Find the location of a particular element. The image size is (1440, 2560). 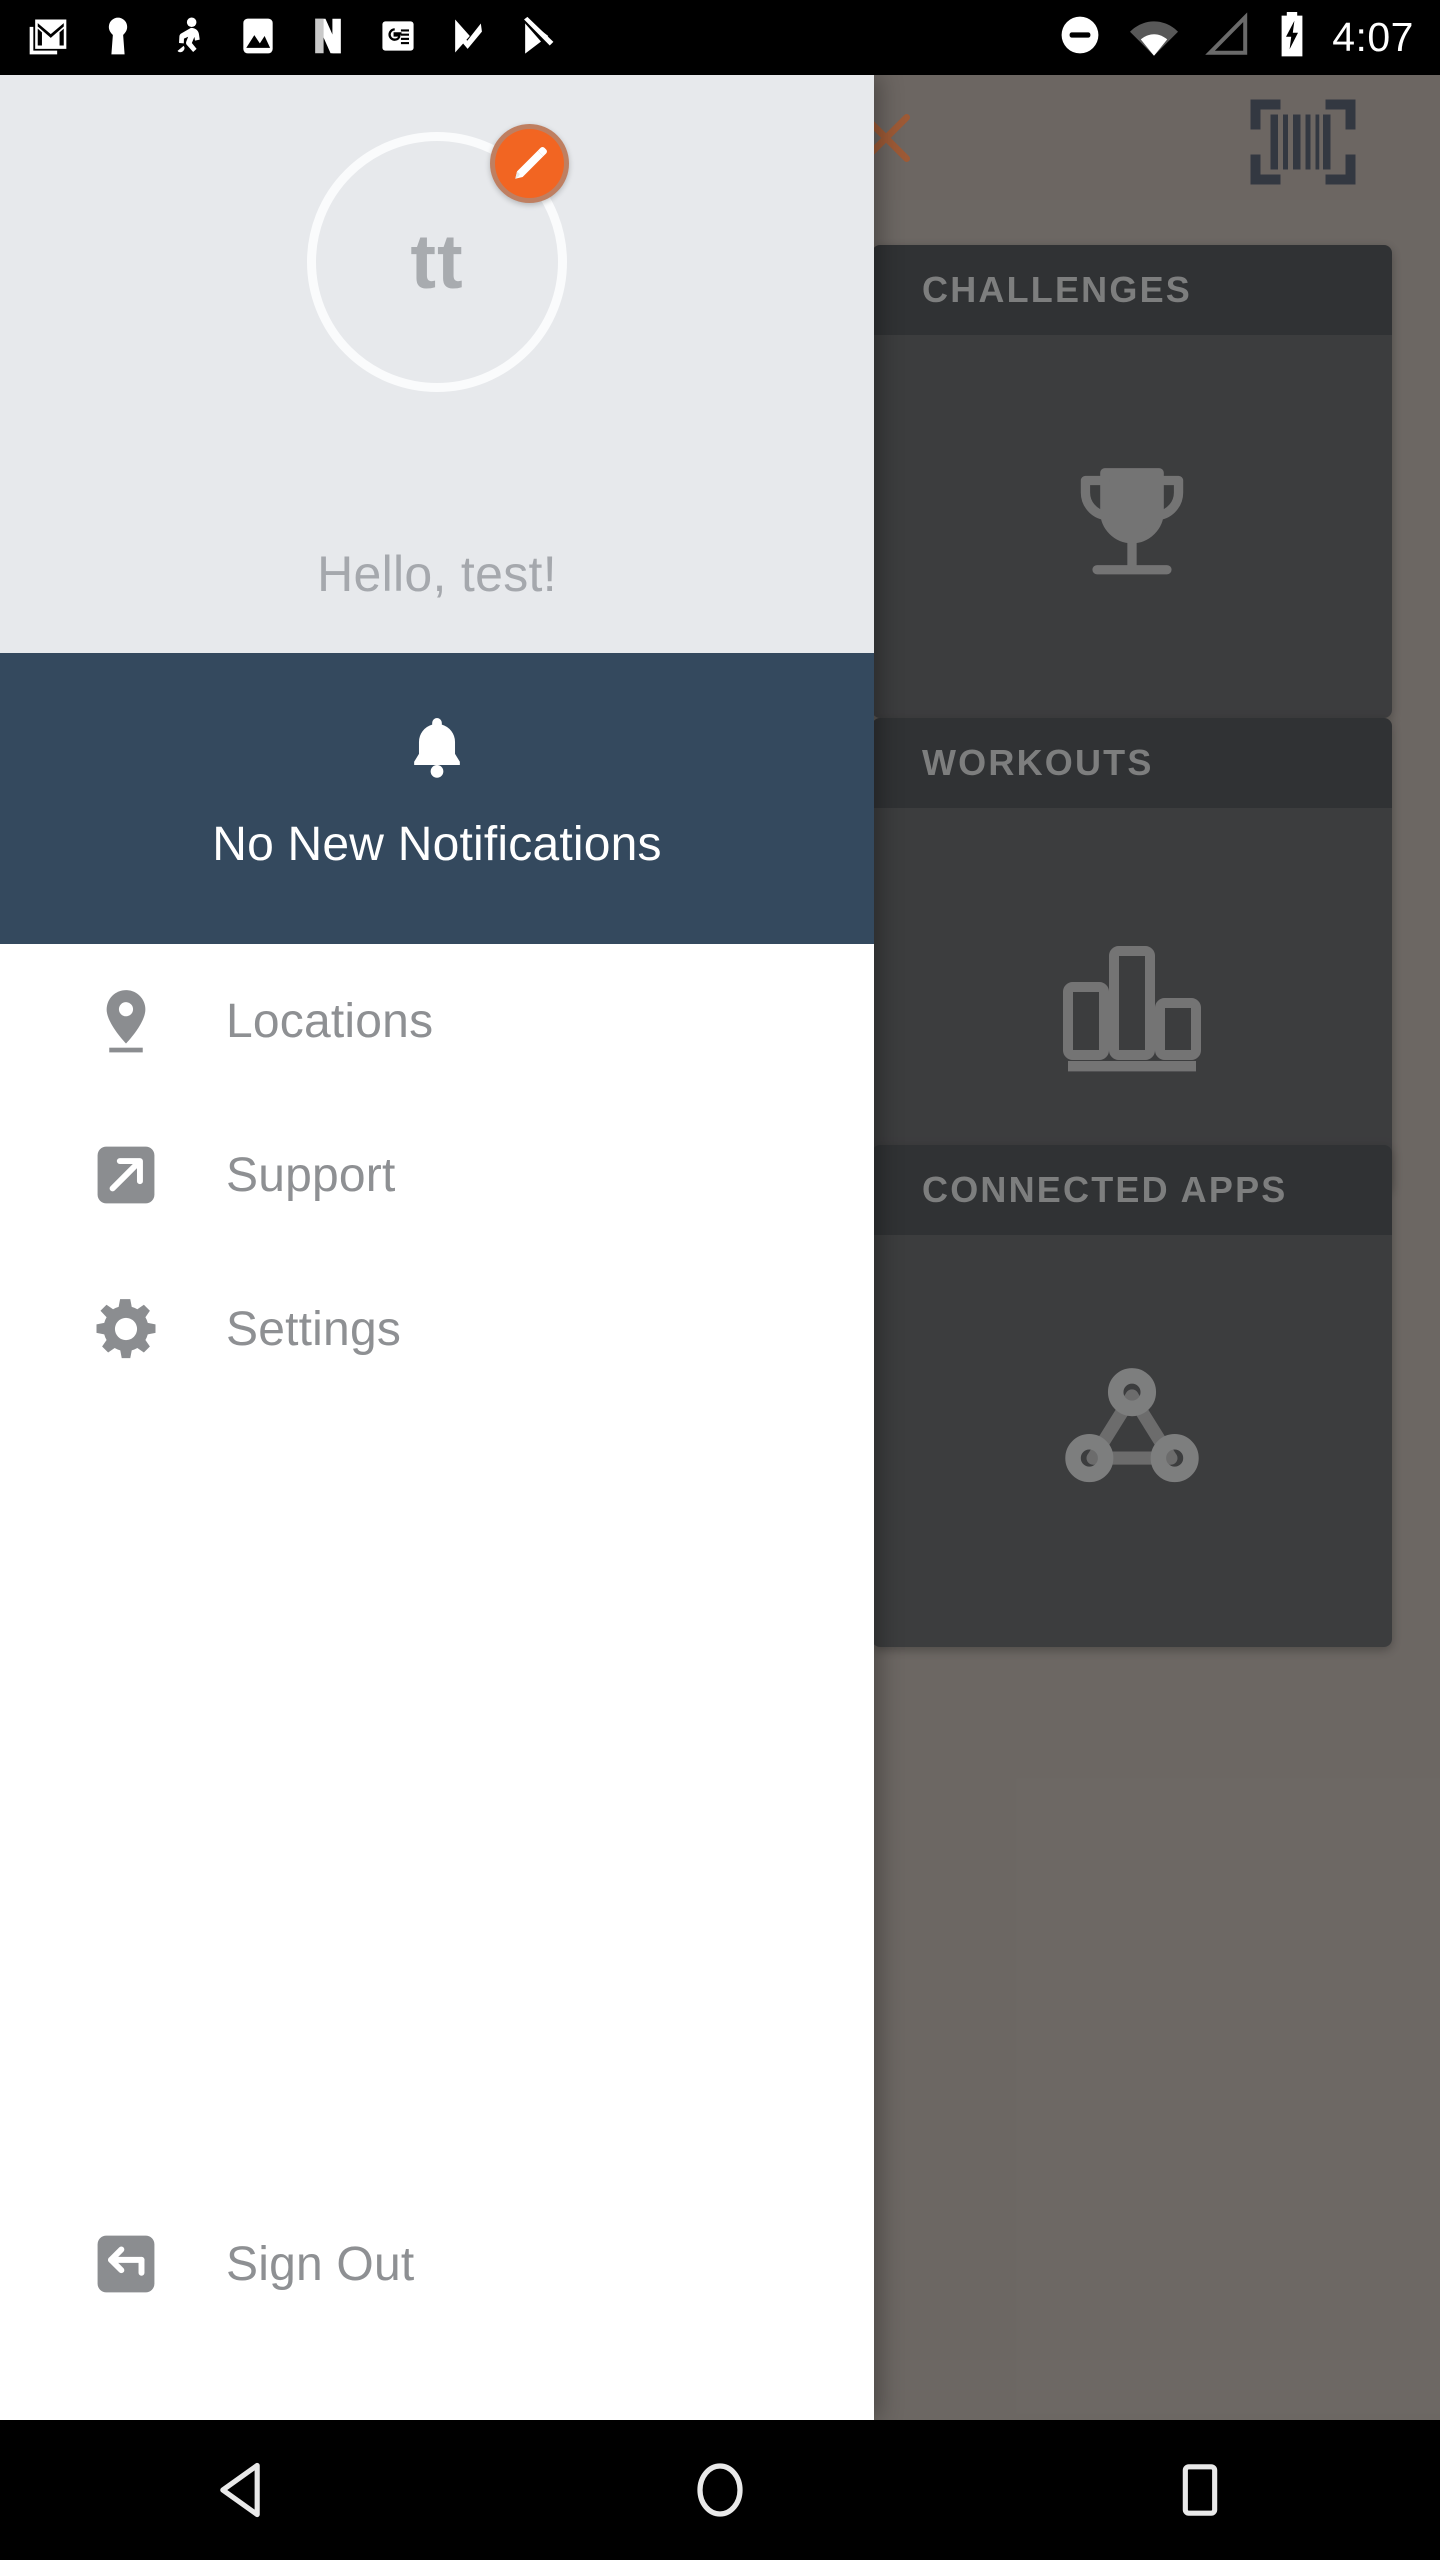

gear-icon is located at coordinates (126, 1329).